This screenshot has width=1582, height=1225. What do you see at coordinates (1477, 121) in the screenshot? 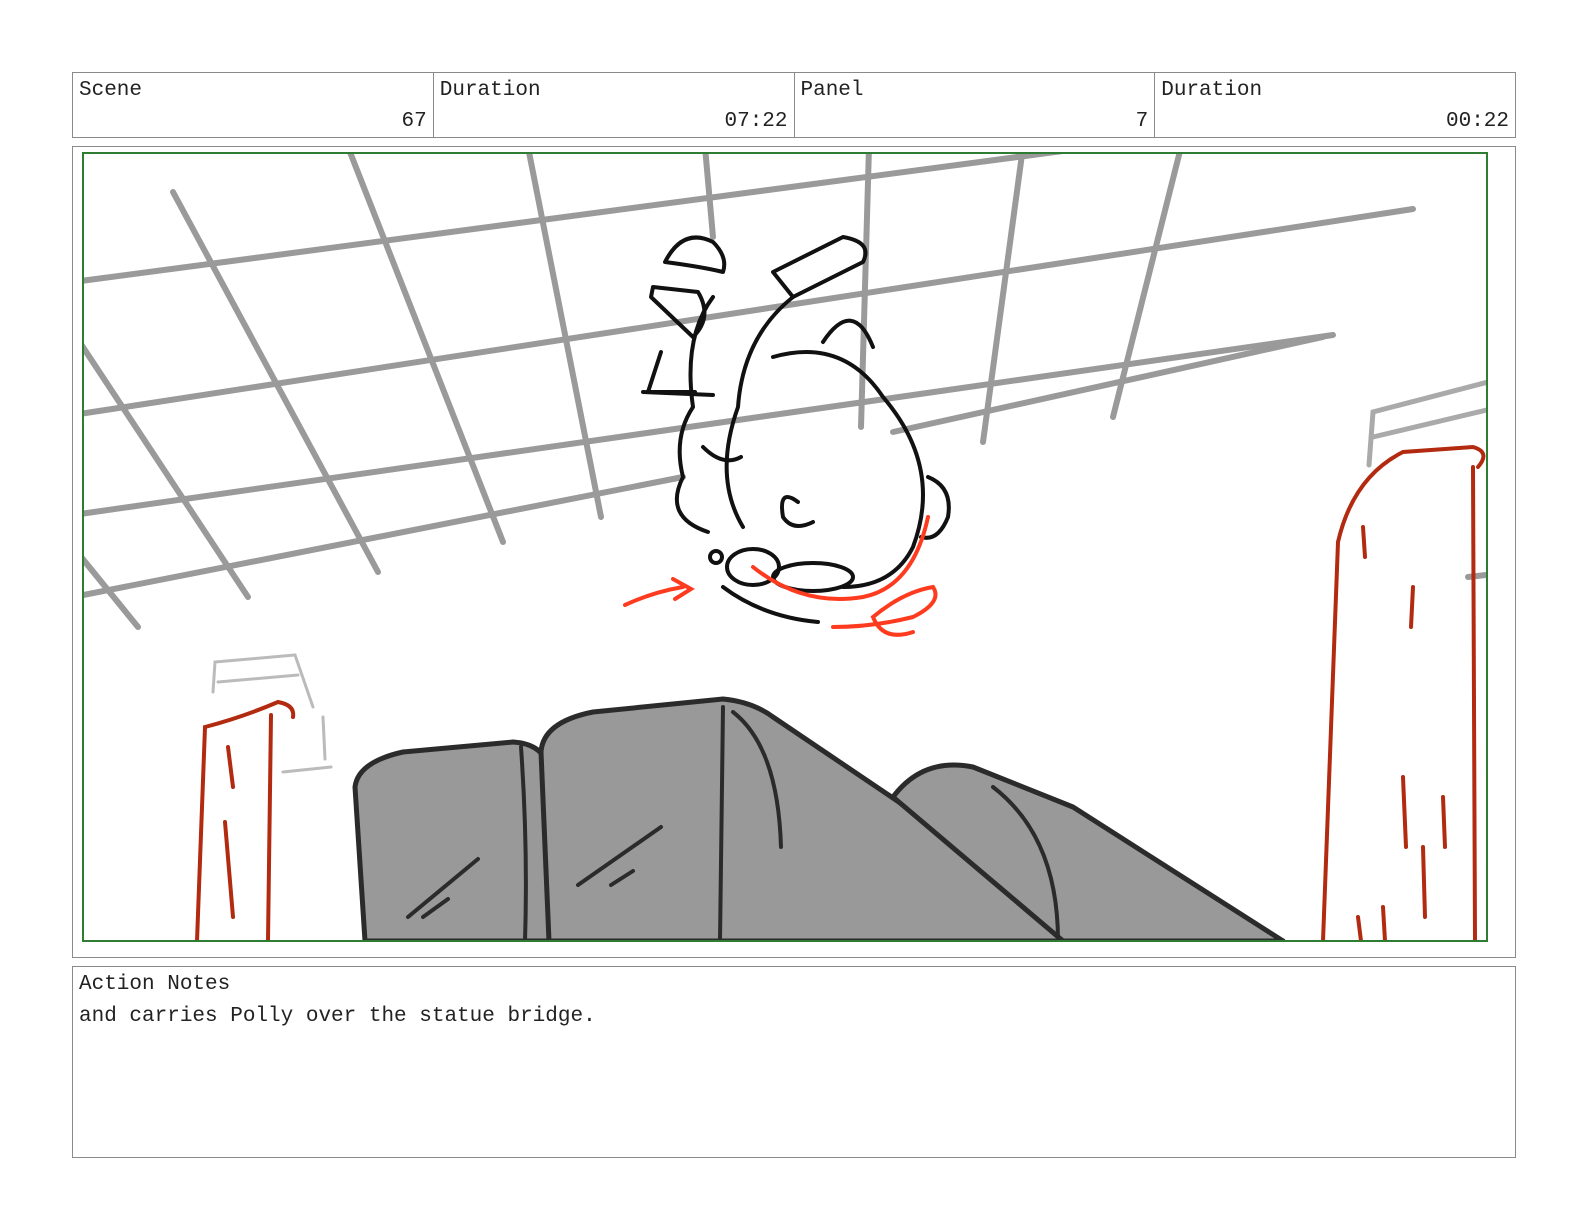
I see `panel-duration-value: 00:22` at bounding box center [1477, 121].